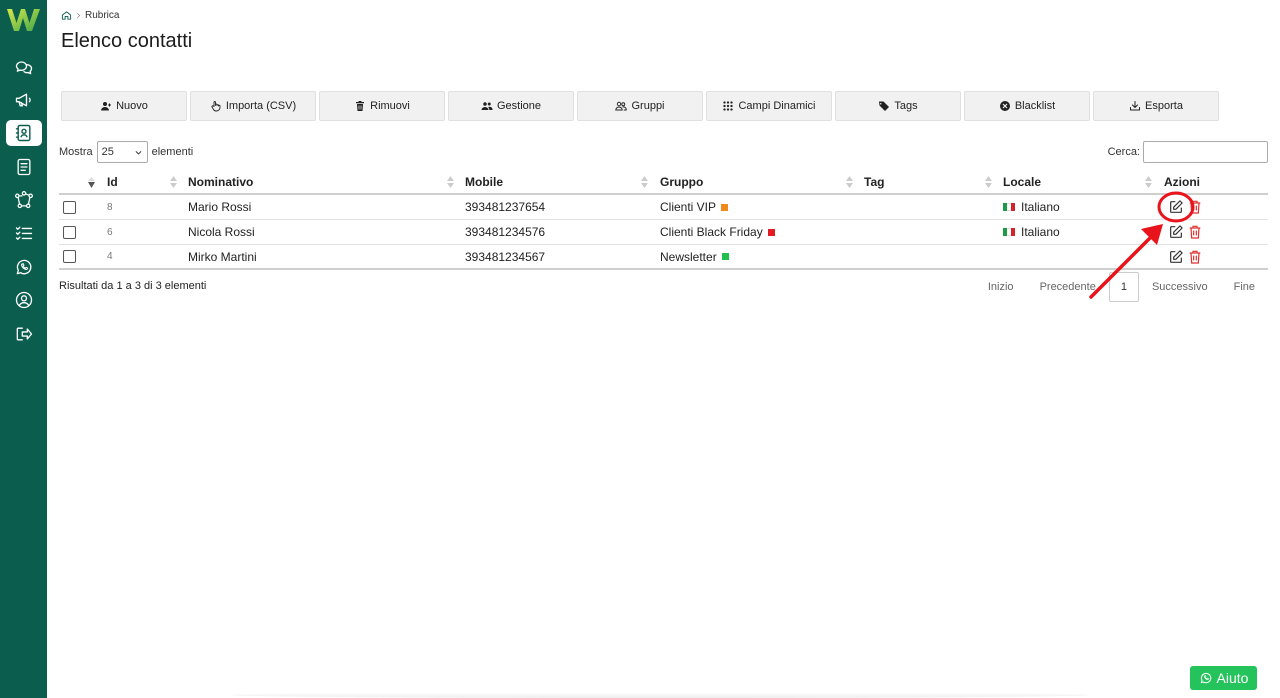 This screenshot has height=698, width=1280. What do you see at coordinates (1123, 152) in the screenshot?
I see `search-label: Cerca:` at bounding box center [1123, 152].